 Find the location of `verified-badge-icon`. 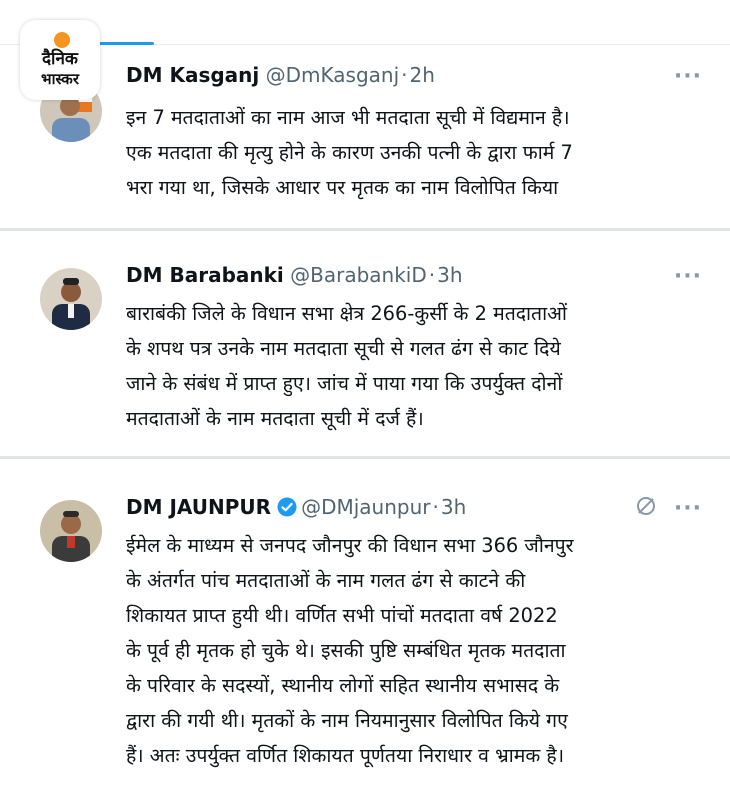

verified-badge-icon is located at coordinates (287, 510).